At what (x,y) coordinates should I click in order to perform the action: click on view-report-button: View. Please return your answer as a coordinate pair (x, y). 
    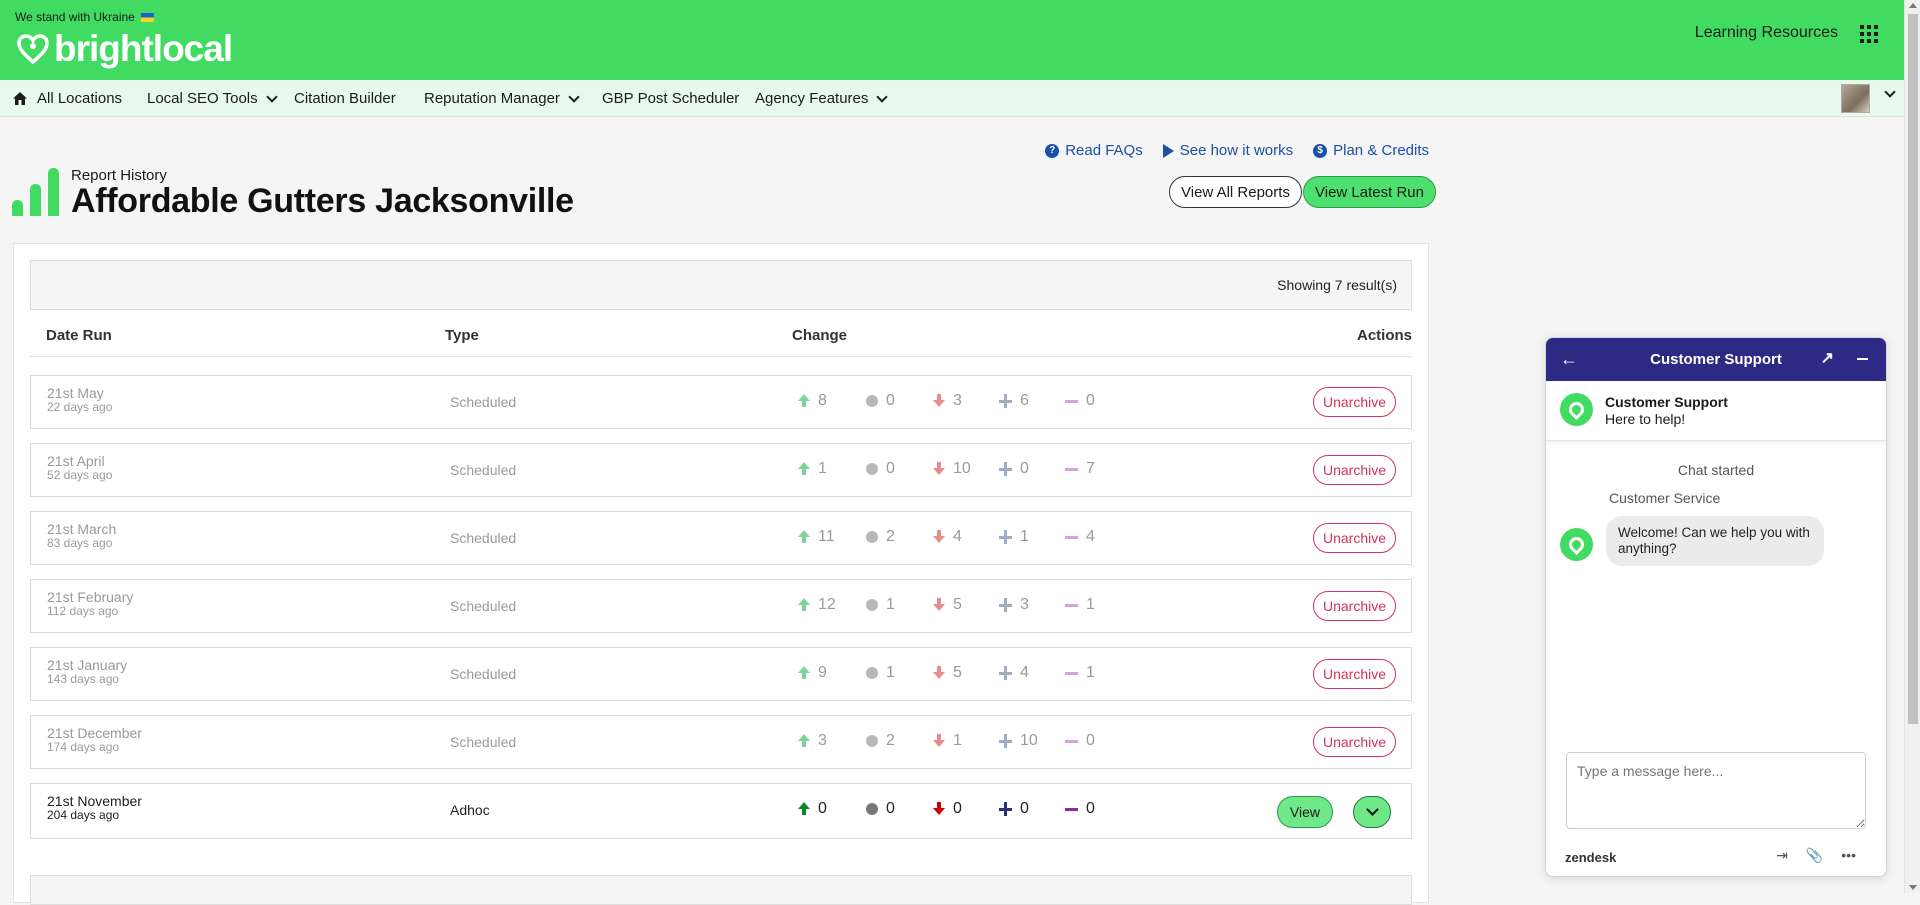
    Looking at the image, I should click on (1304, 812).